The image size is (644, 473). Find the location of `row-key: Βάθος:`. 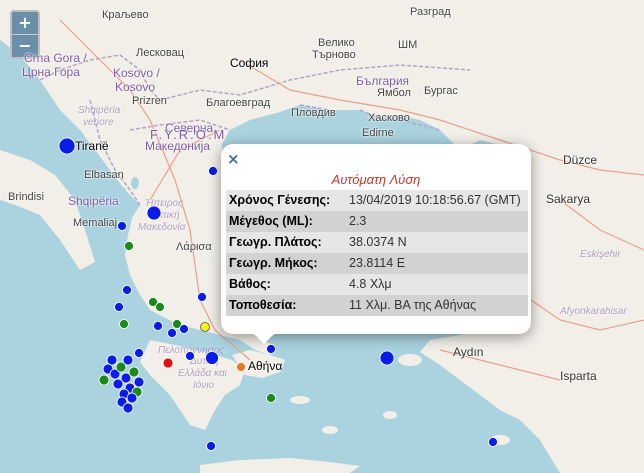

row-key: Βάθος: is located at coordinates (286, 284).